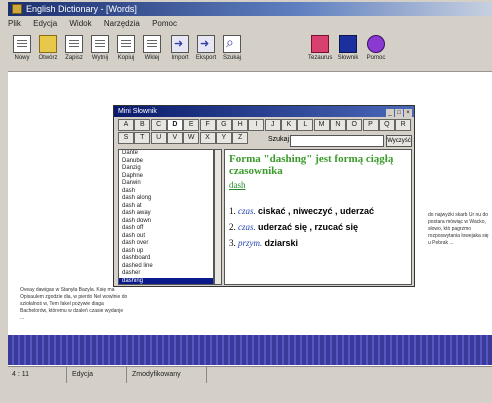 The image size is (492, 403). Describe the element at coordinates (48, 58) in the screenshot. I see `toolbar-label: Otwórz` at that location.